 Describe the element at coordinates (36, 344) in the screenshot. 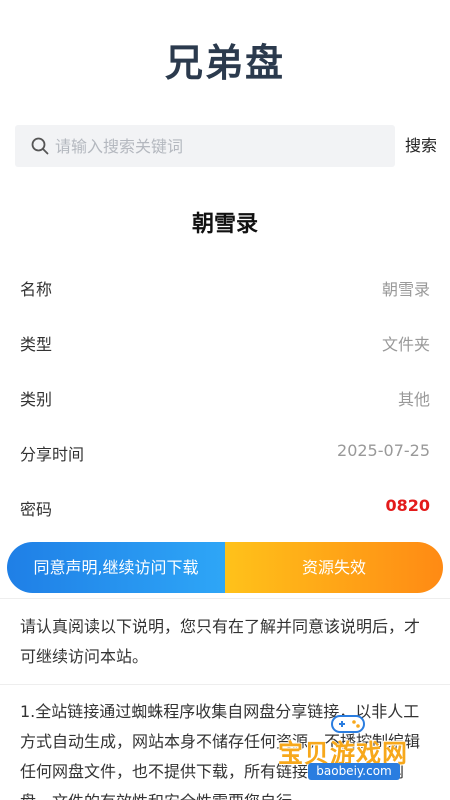

I see `info-label: 类型` at that location.